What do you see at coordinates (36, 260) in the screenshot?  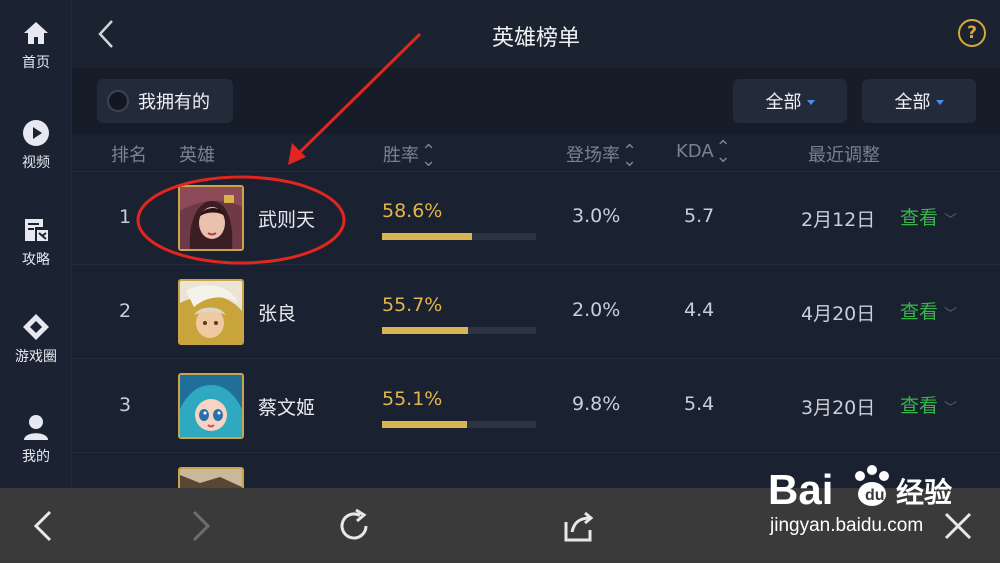 I see `sidebar-item-label: 攻略` at bounding box center [36, 260].